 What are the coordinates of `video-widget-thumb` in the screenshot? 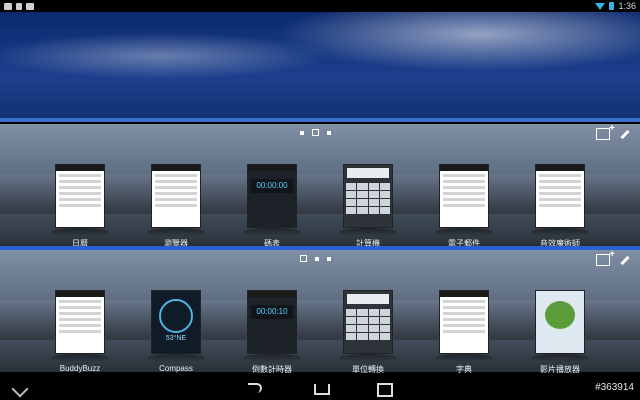 It's located at (560, 322).